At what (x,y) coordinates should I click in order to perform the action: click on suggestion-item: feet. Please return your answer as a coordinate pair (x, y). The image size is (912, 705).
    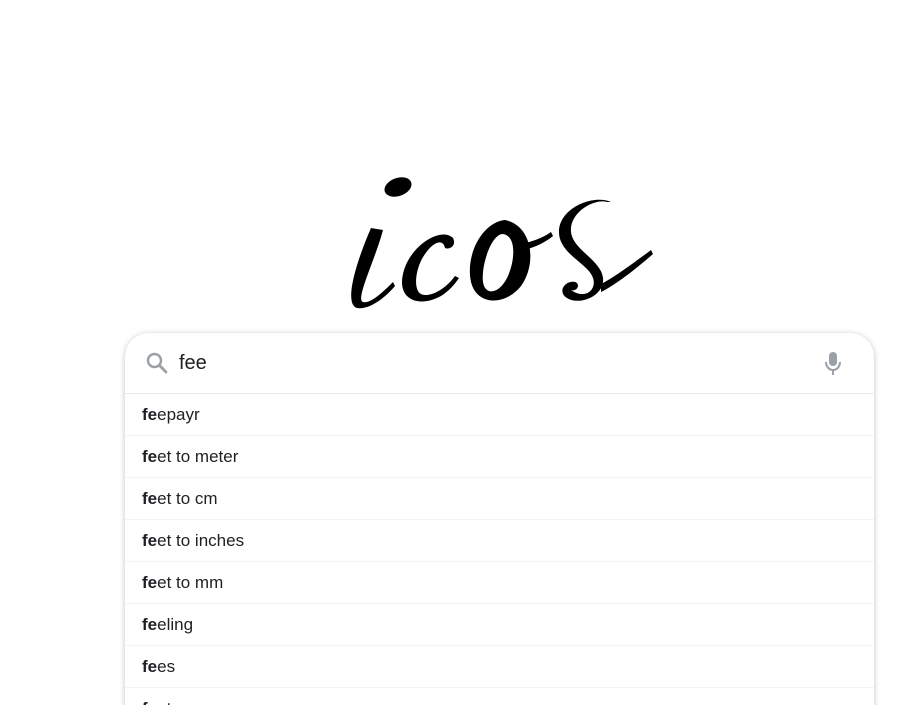
    Looking at the image, I should click on (499, 696).